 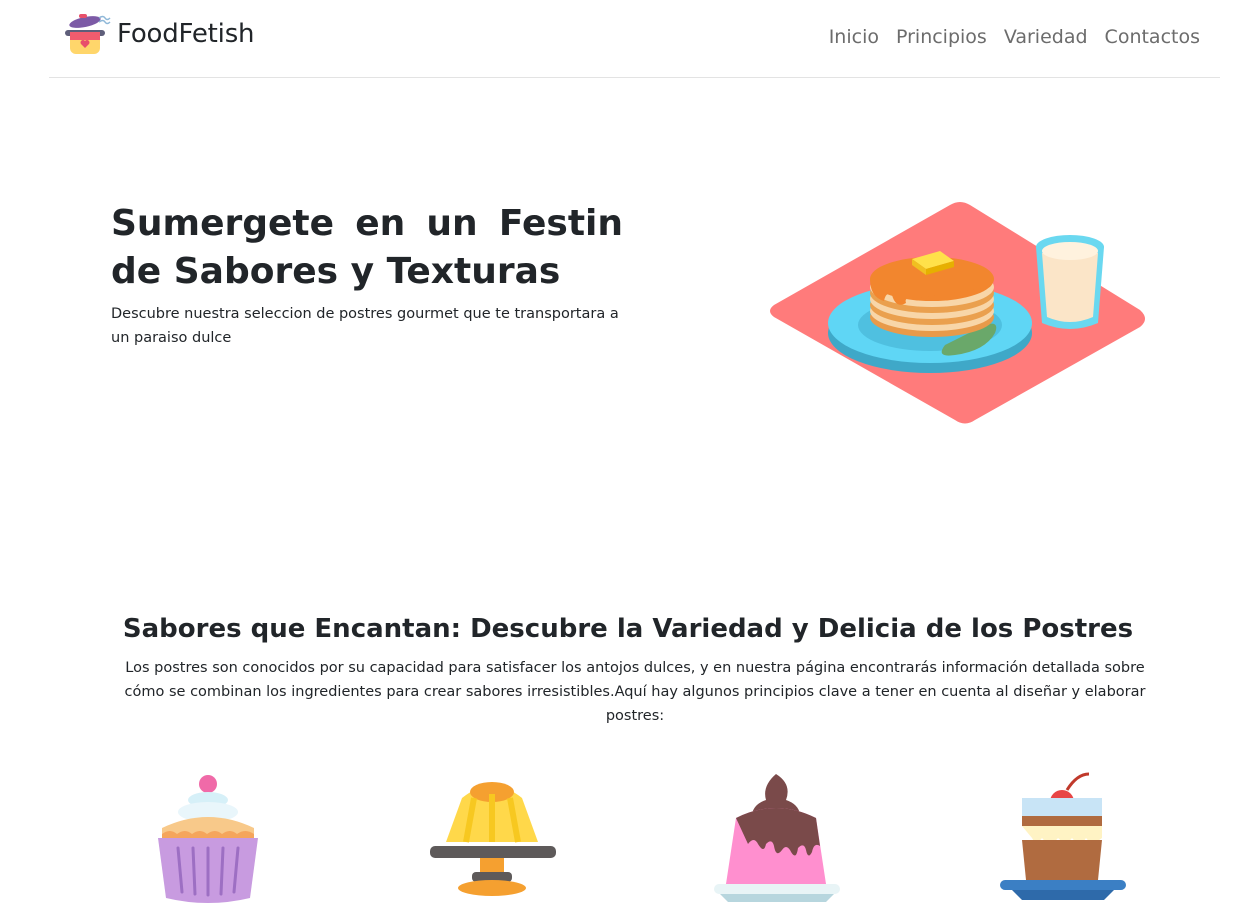 I want to click on nav-menu: Inicio Principios Variedad Contactos, so click(x=1014, y=37).